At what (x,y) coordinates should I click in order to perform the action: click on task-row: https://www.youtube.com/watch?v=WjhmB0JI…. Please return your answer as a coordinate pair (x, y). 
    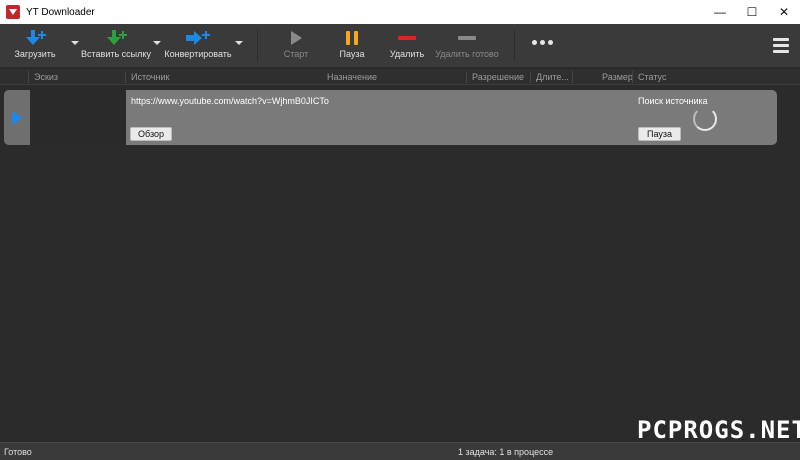
    Looking at the image, I should click on (390, 117).